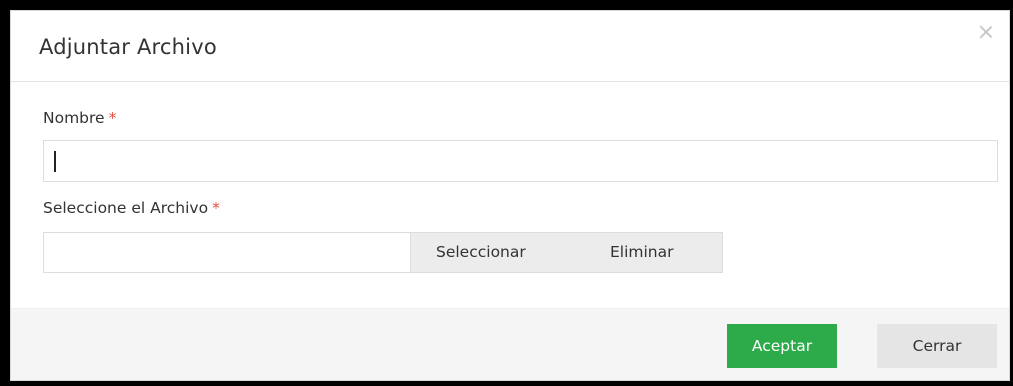  Describe the element at coordinates (126, 208) in the screenshot. I see `file-label-text: Seleccione el Archivo` at that location.